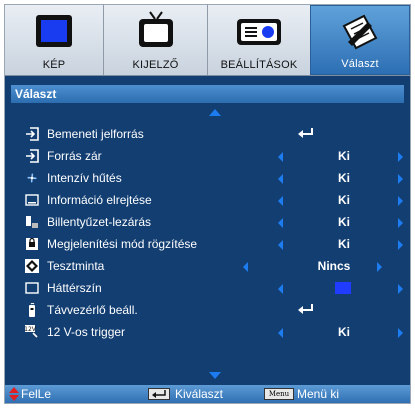 The height and width of the screenshot is (408, 415). I want to click on background-color-icon, so click(32, 288).